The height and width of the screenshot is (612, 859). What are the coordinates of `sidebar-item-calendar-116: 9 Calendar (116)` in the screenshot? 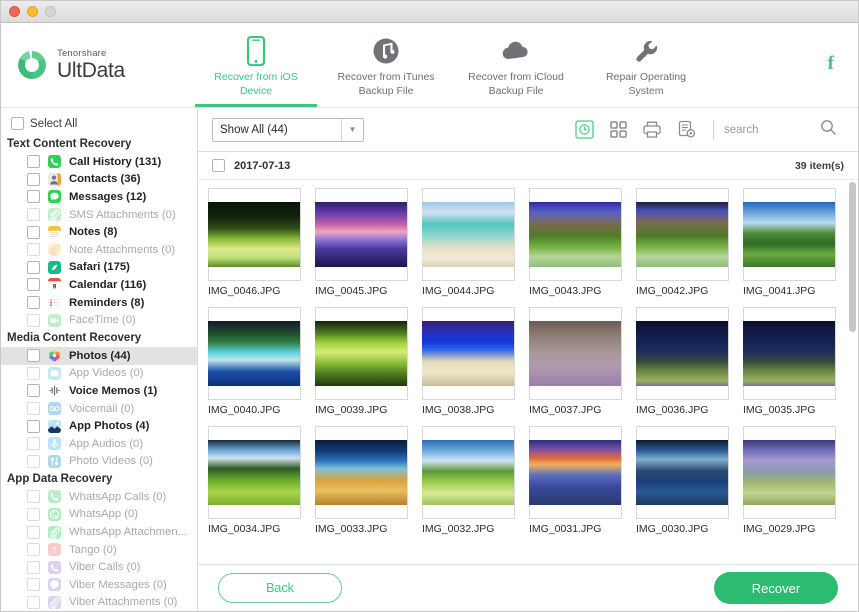 It's located at (99, 285).